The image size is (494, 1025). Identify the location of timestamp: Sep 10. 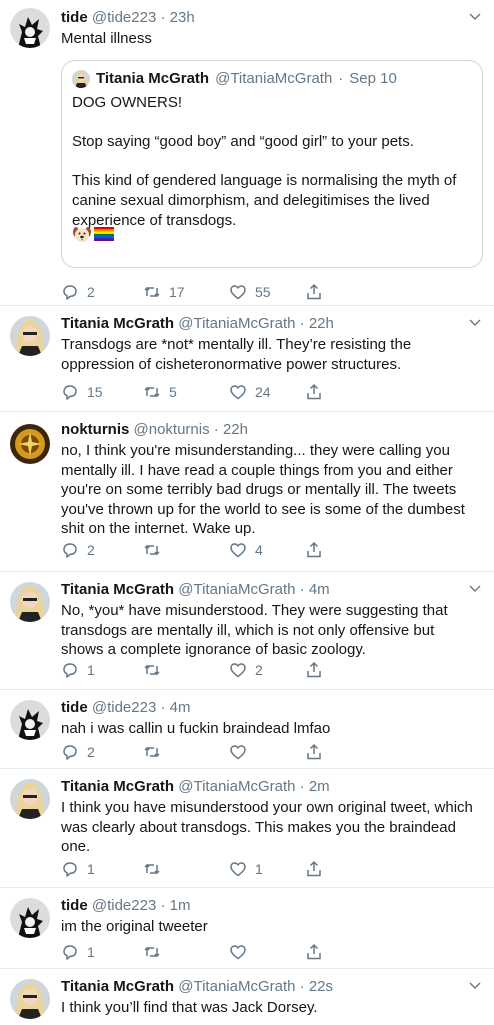
(373, 78).